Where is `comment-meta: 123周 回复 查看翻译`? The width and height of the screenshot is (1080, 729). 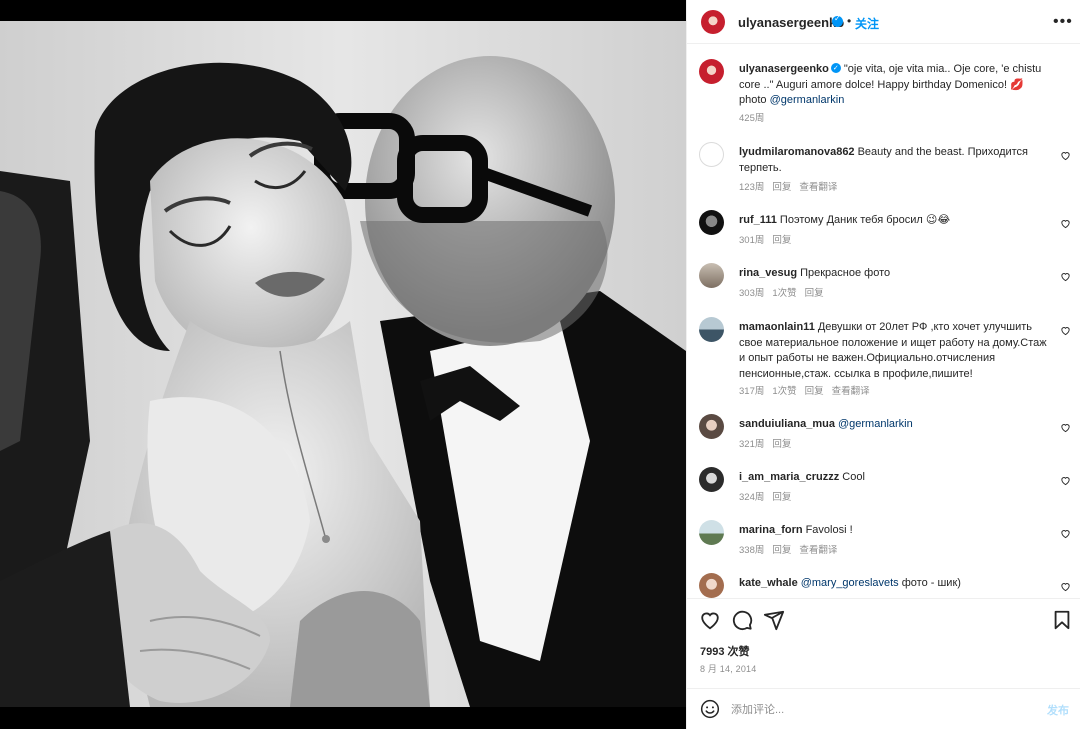
comment-meta: 123周 回复 查看翻译 is located at coordinates (792, 186).